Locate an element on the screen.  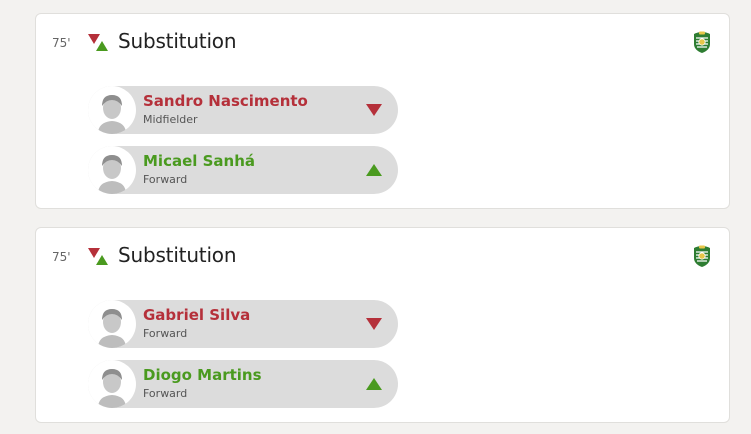
player-in-row: Micael Sanhá Forward is located at coordinates (243, 170).